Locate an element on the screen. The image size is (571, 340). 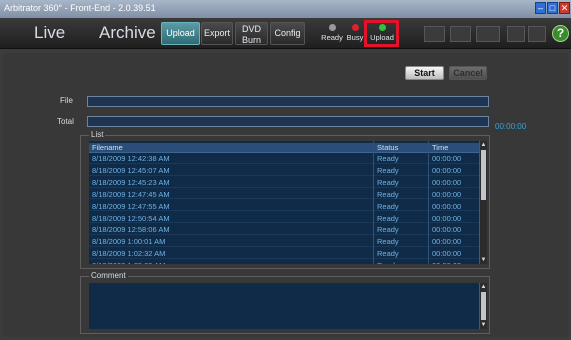
tab-dvd-burn-line2: Burn is located at coordinates (251, 40).